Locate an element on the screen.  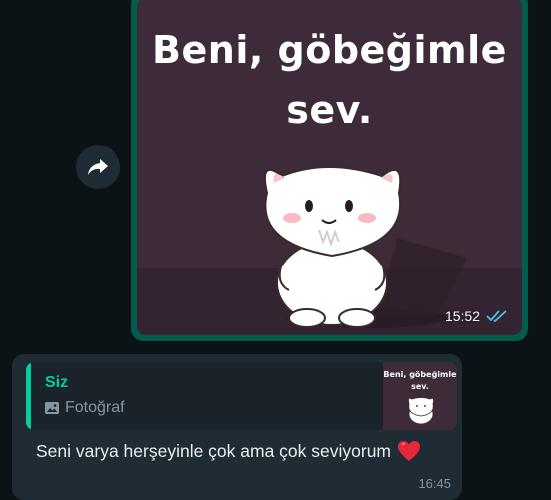
quoted-thumbnail: Beni, göbeğimle sev. is located at coordinates (420, 396).